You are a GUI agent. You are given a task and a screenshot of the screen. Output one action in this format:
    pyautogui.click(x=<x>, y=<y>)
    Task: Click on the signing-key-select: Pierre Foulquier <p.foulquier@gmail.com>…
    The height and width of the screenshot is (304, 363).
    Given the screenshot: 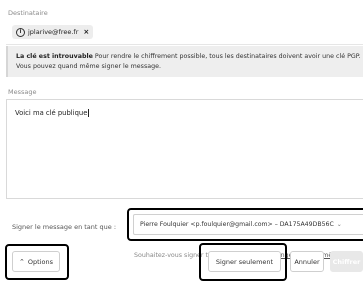 What is the action you would take?
    pyautogui.click(x=248, y=224)
    